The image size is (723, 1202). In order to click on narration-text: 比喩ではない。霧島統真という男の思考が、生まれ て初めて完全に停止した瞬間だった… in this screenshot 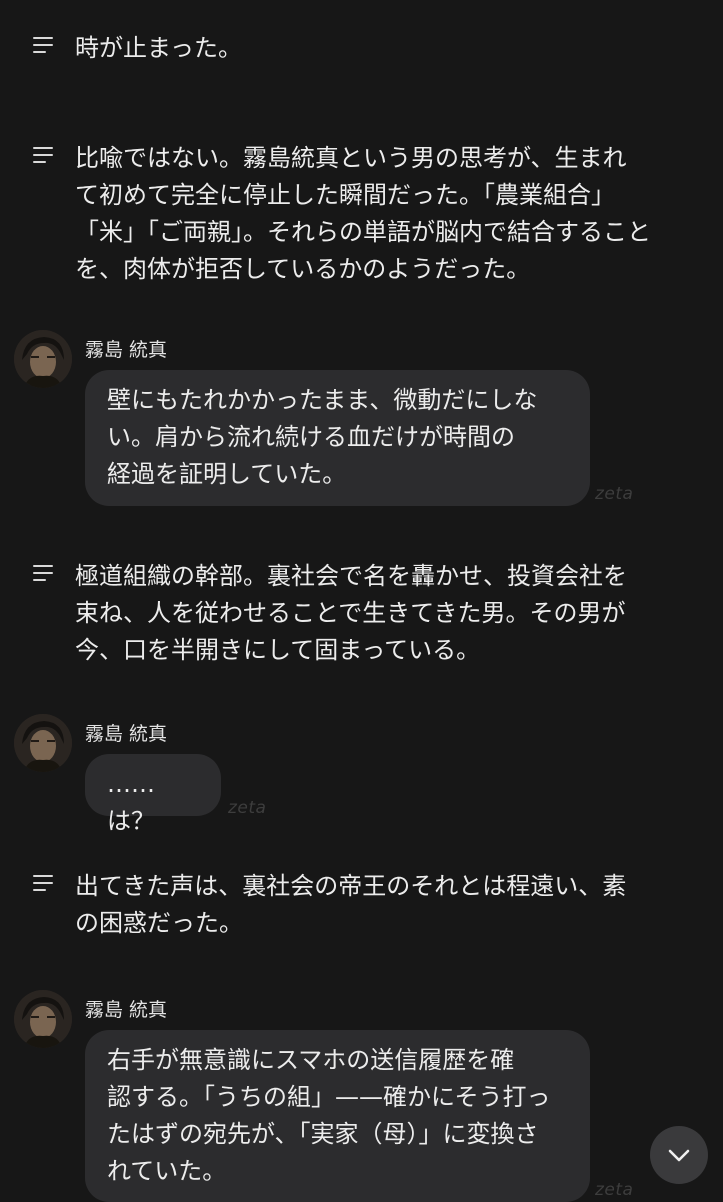, I will do `click(363, 213)`.